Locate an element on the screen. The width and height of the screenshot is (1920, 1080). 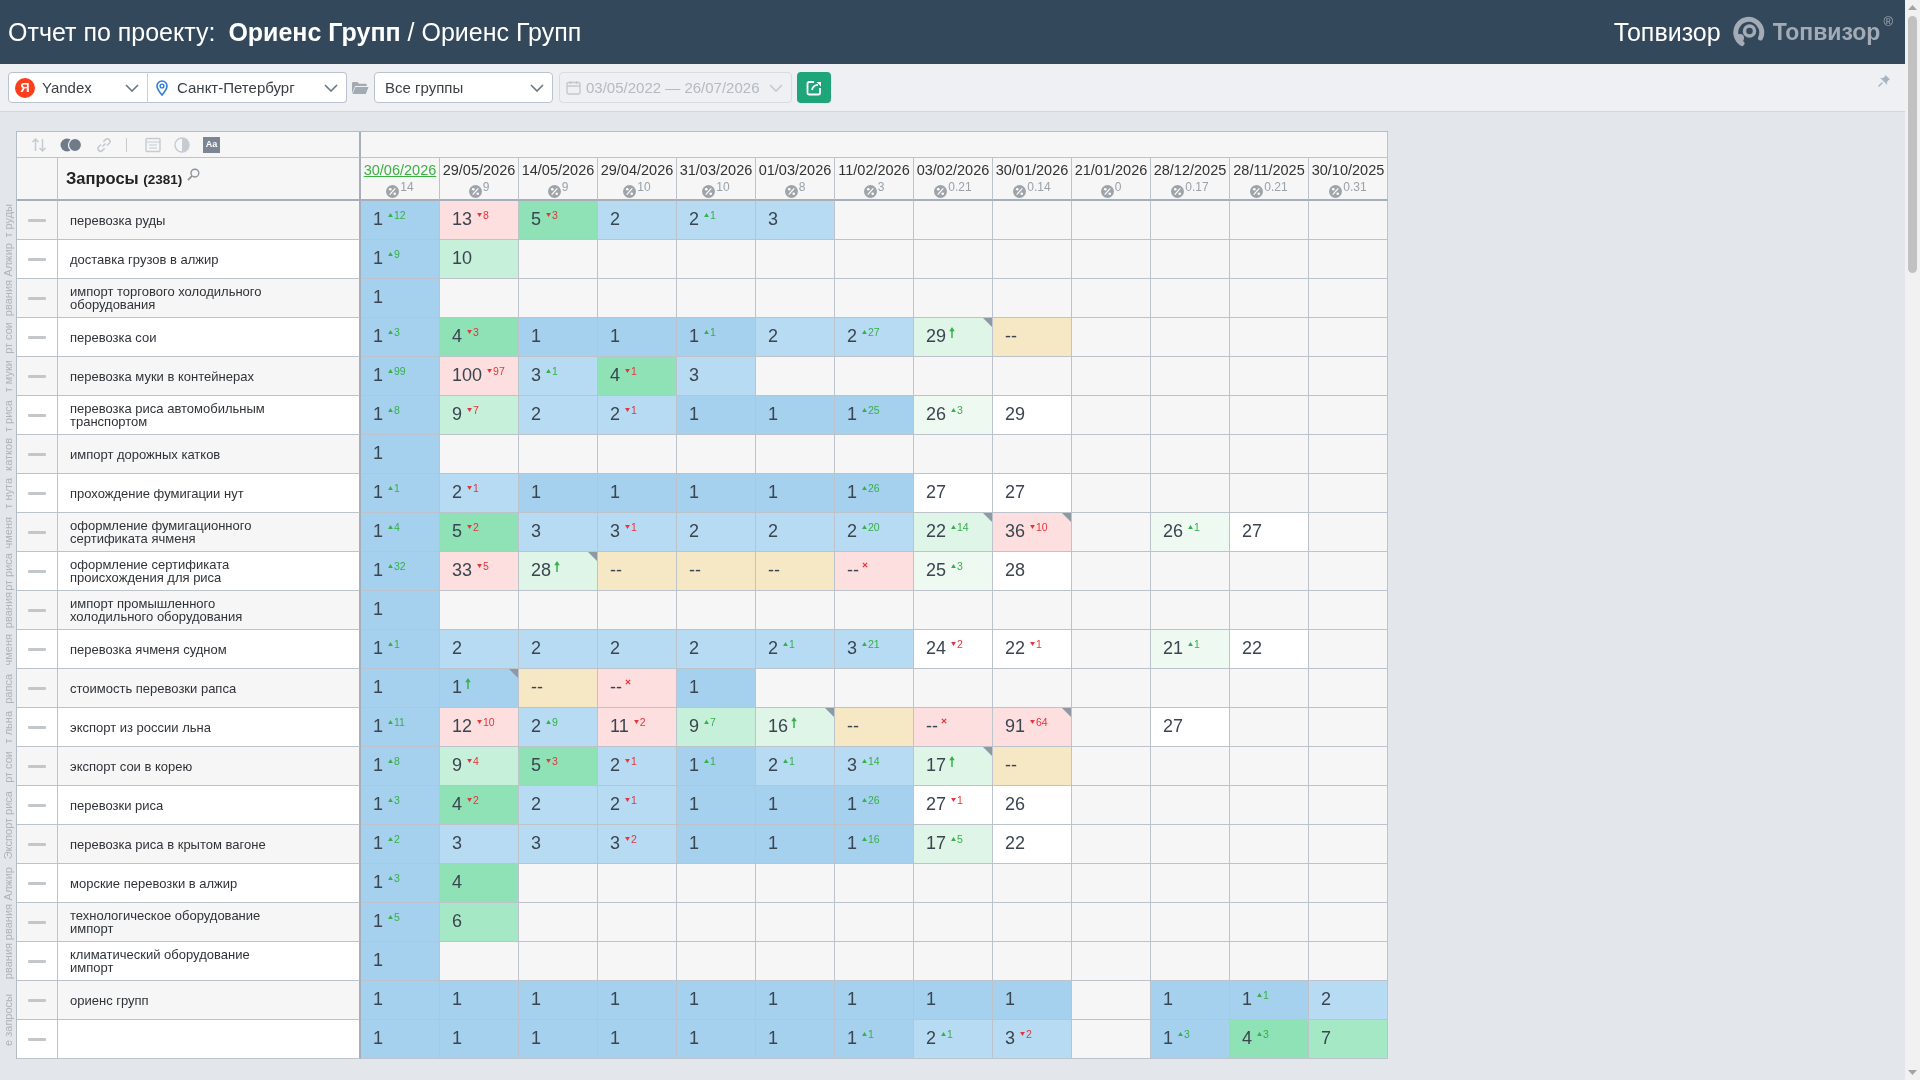
share-value: 8 is located at coordinates (802, 187).